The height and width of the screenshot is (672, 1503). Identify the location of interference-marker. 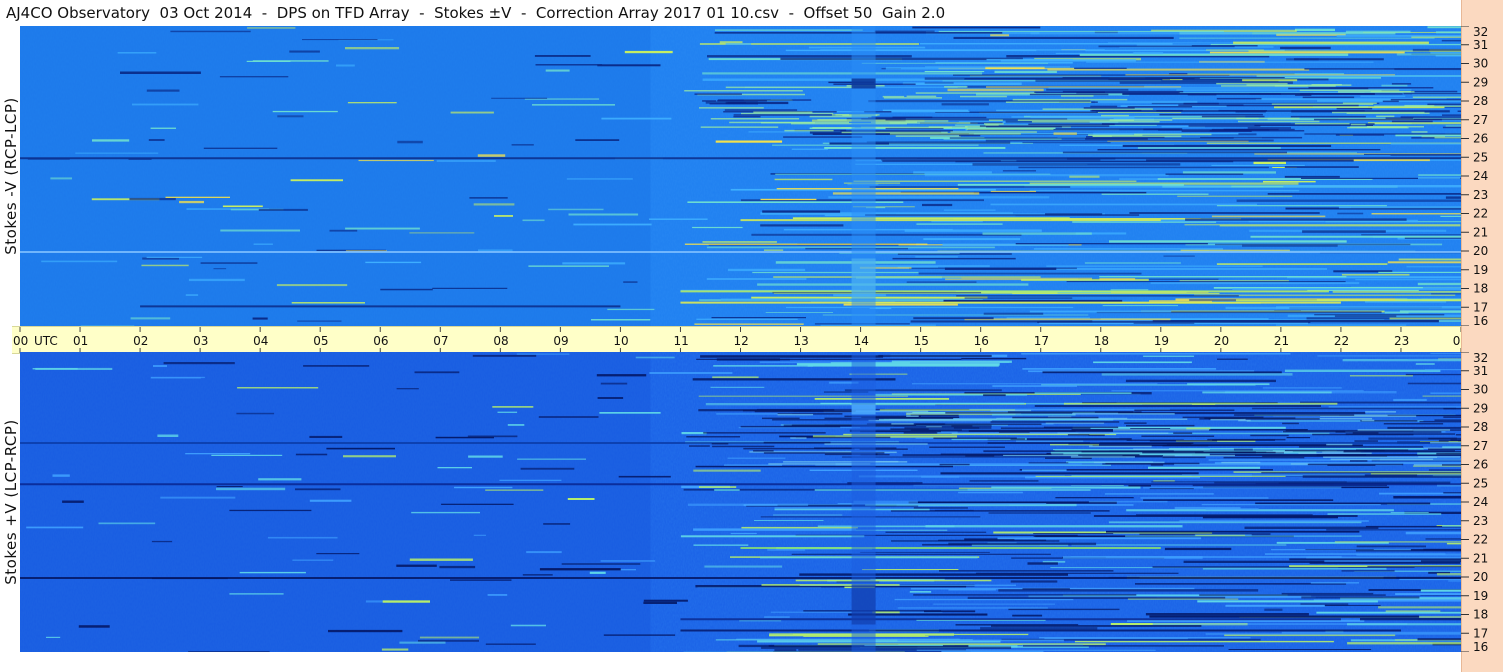
(863, 409).